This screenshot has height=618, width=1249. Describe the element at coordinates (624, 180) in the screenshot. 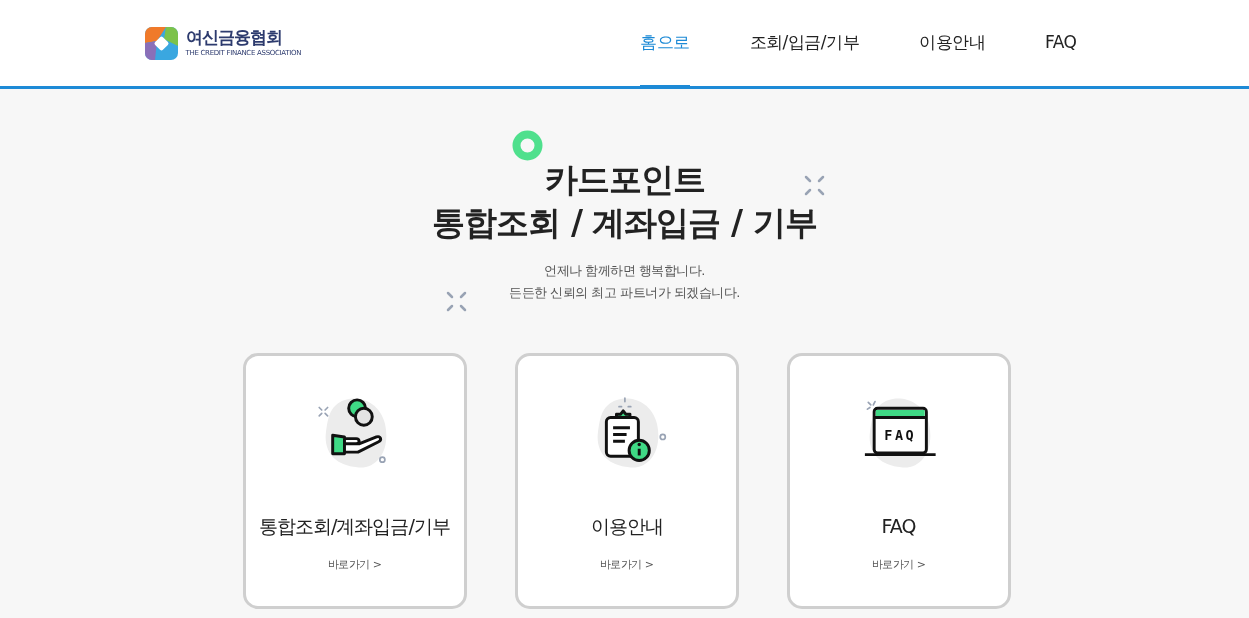

I see `hero-title: 카드포인트` at that location.